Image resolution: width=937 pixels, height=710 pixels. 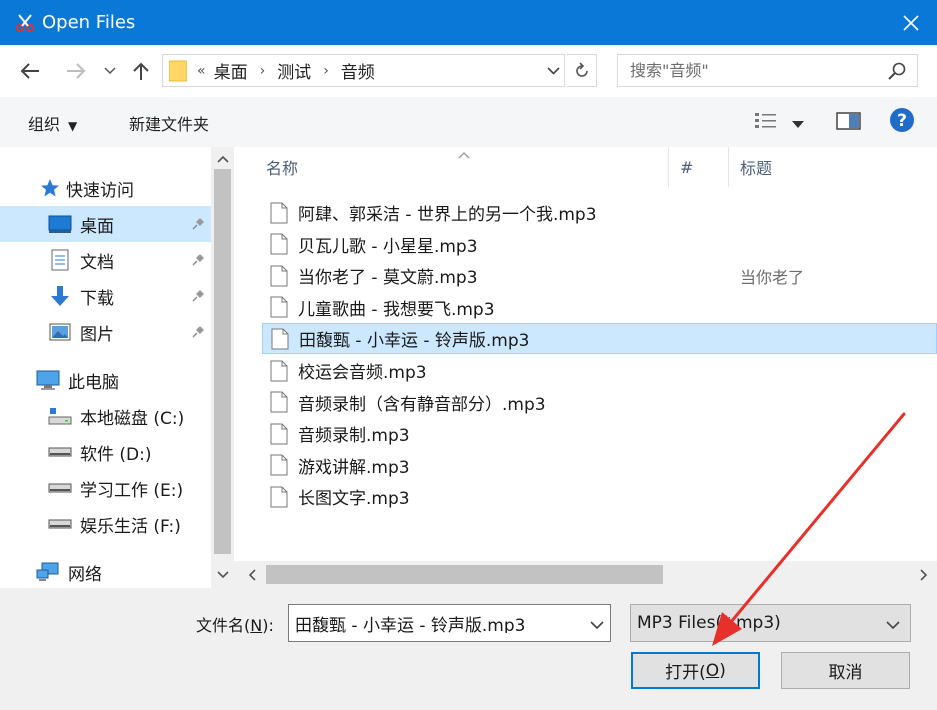 What do you see at coordinates (435, 623) in the screenshot?
I see `filename-input` at bounding box center [435, 623].